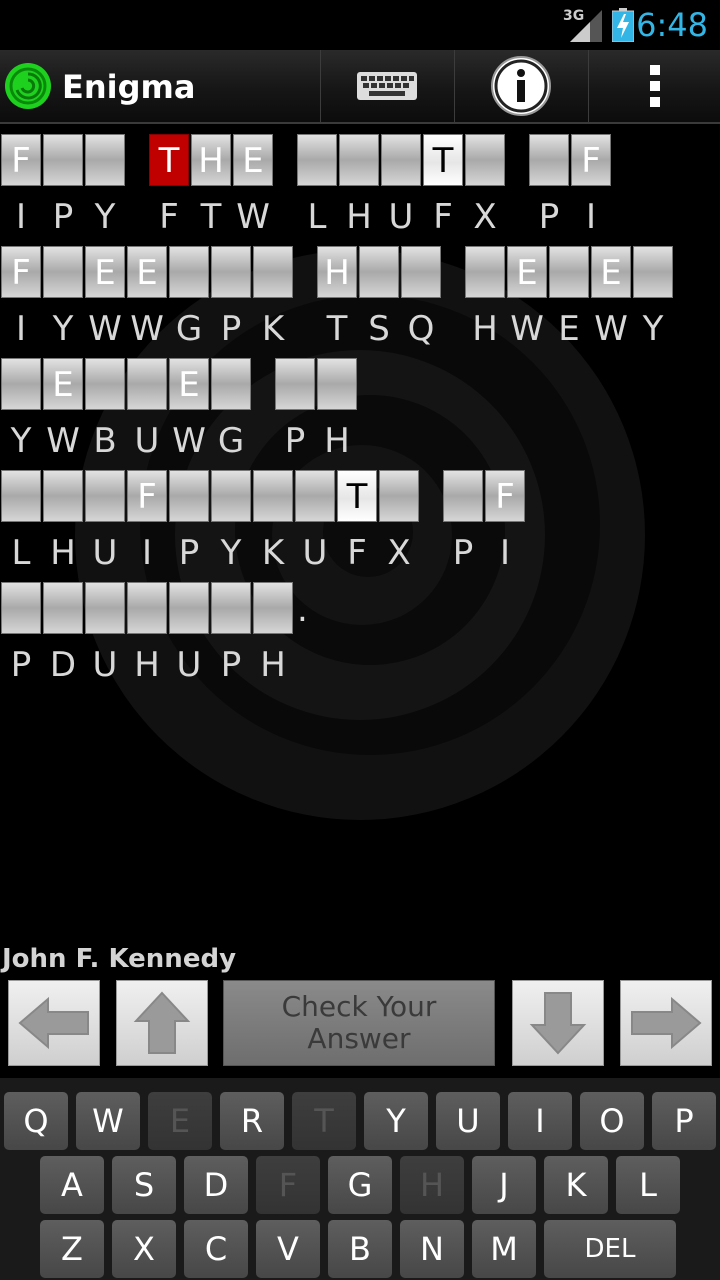  What do you see at coordinates (558, 1023) in the screenshot?
I see `move-down-button` at bounding box center [558, 1023].